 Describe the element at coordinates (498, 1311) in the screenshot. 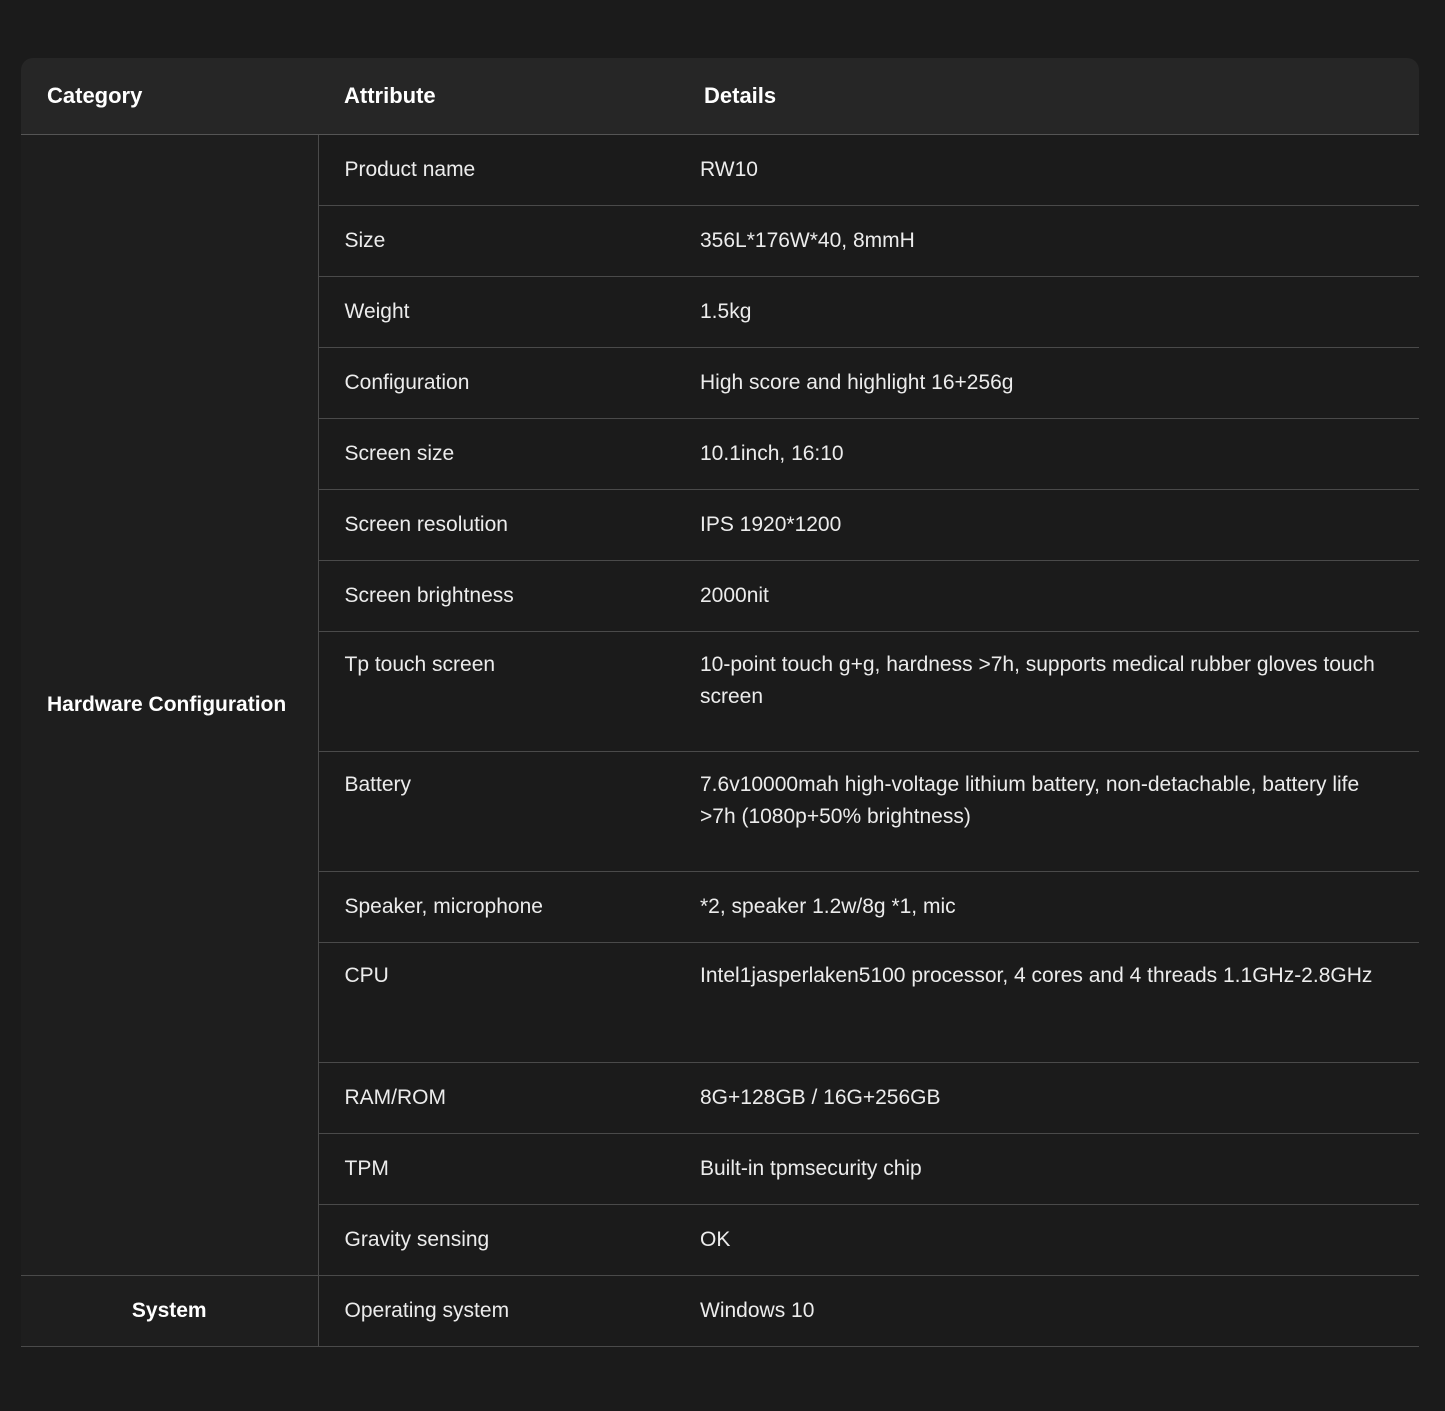

I see `attribute-cell: Operating system` at that location.